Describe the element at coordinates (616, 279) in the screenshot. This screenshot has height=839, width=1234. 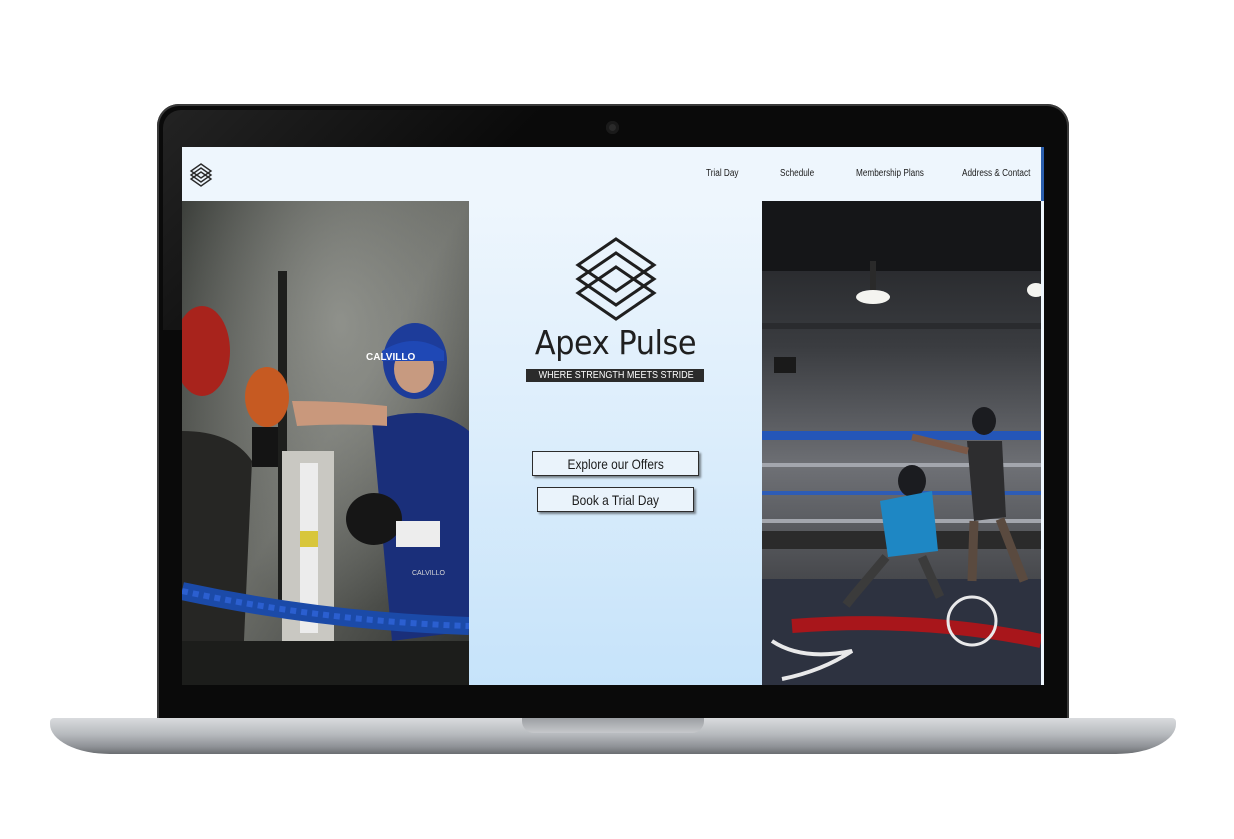
I see `brand-hero-logo-icon` at that location.